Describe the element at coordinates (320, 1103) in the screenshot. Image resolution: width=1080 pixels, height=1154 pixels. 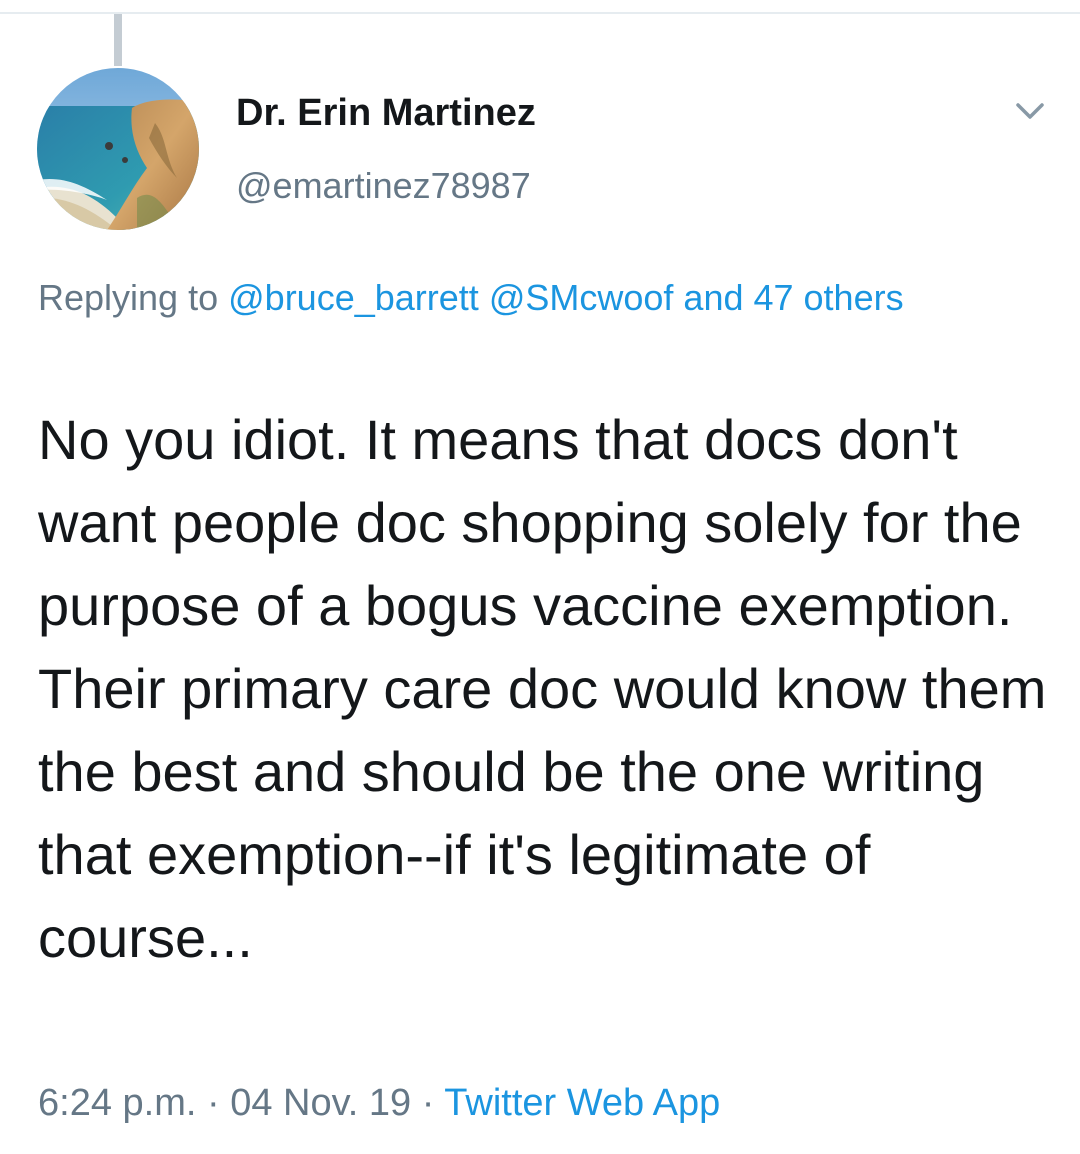
I see `tweet-date: 04 Nov. 19` at that location.